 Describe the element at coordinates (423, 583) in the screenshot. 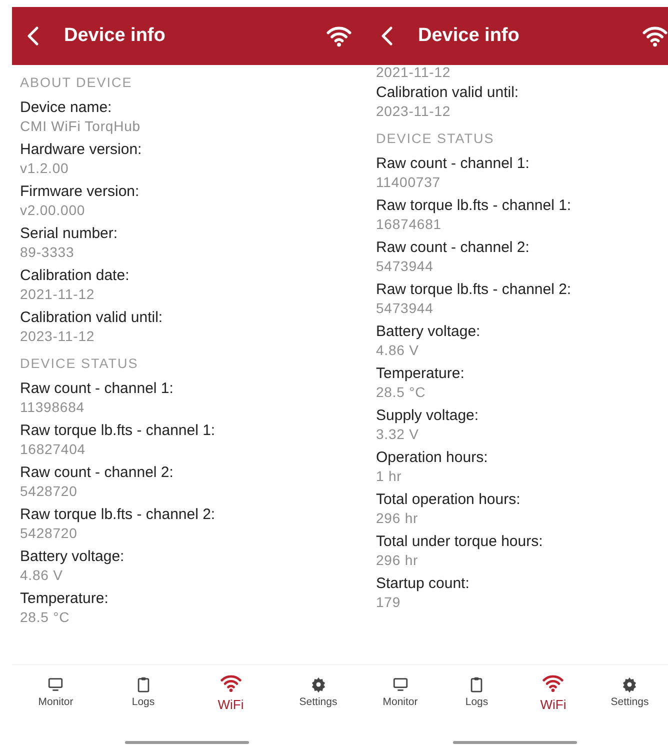

I see `field-label: Startup count:` at that location.